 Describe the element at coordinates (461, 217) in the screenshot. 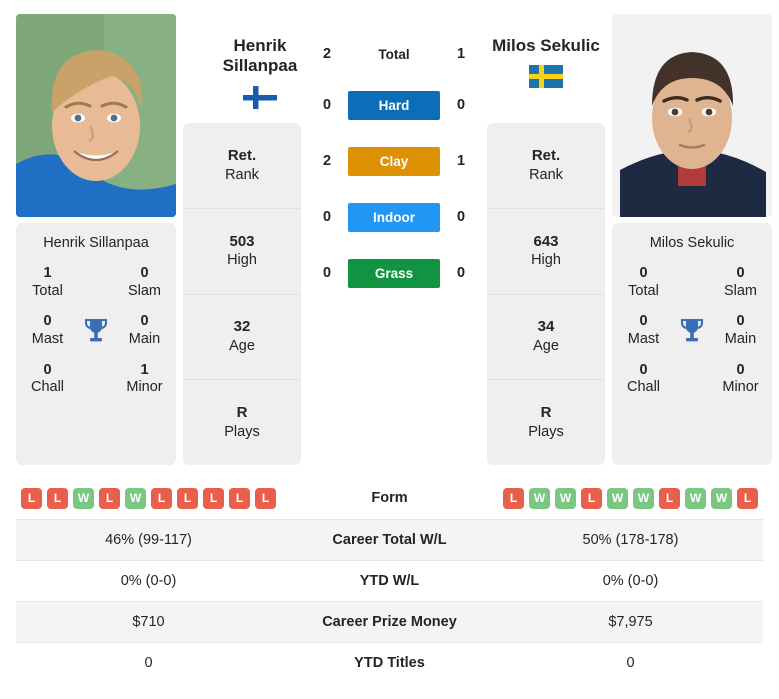

I see `h2h-indoor-right: 0` at that location.